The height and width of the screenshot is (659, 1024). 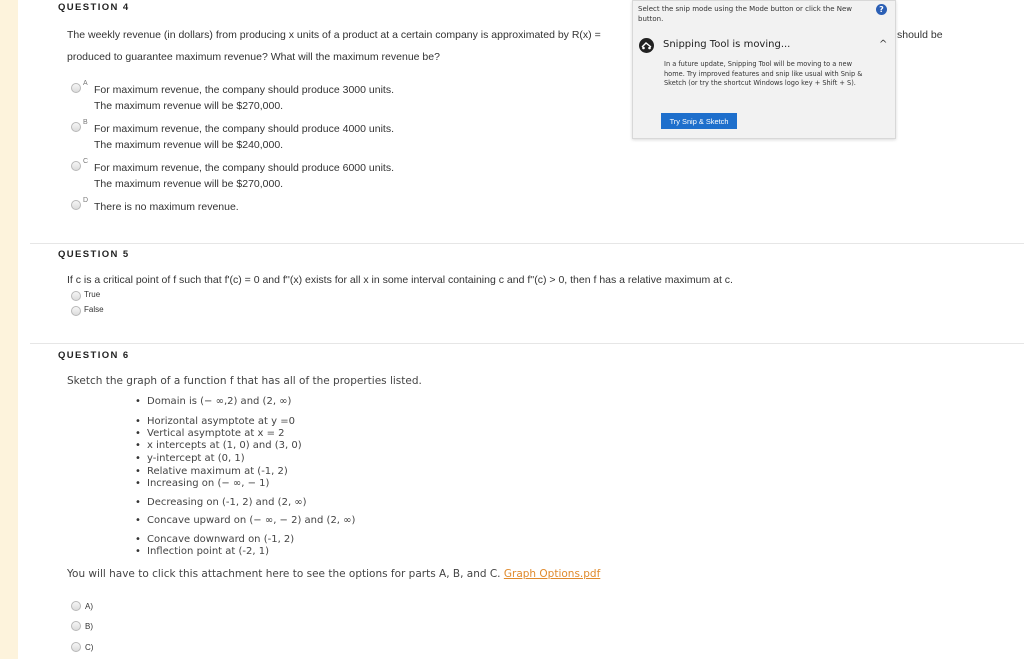 What do you see at coordinates (202, 551) in the screenshot?
I see `property-item: Inflection point at (-2, 1)` at bounding box center [202, 551].